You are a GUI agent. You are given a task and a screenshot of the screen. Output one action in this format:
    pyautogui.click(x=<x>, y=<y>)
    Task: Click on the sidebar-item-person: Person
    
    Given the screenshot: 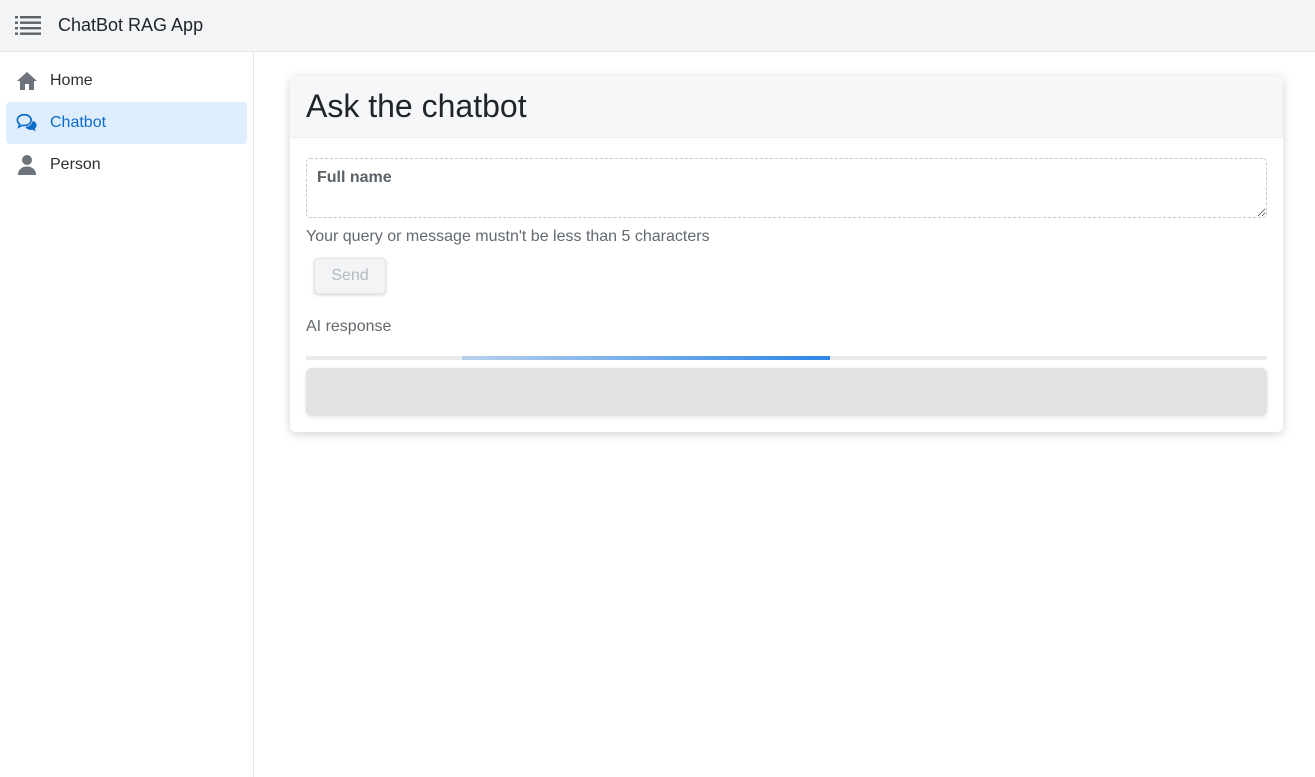 What is the action you would take?
    pyautogui.click(x=126, y=165)
    